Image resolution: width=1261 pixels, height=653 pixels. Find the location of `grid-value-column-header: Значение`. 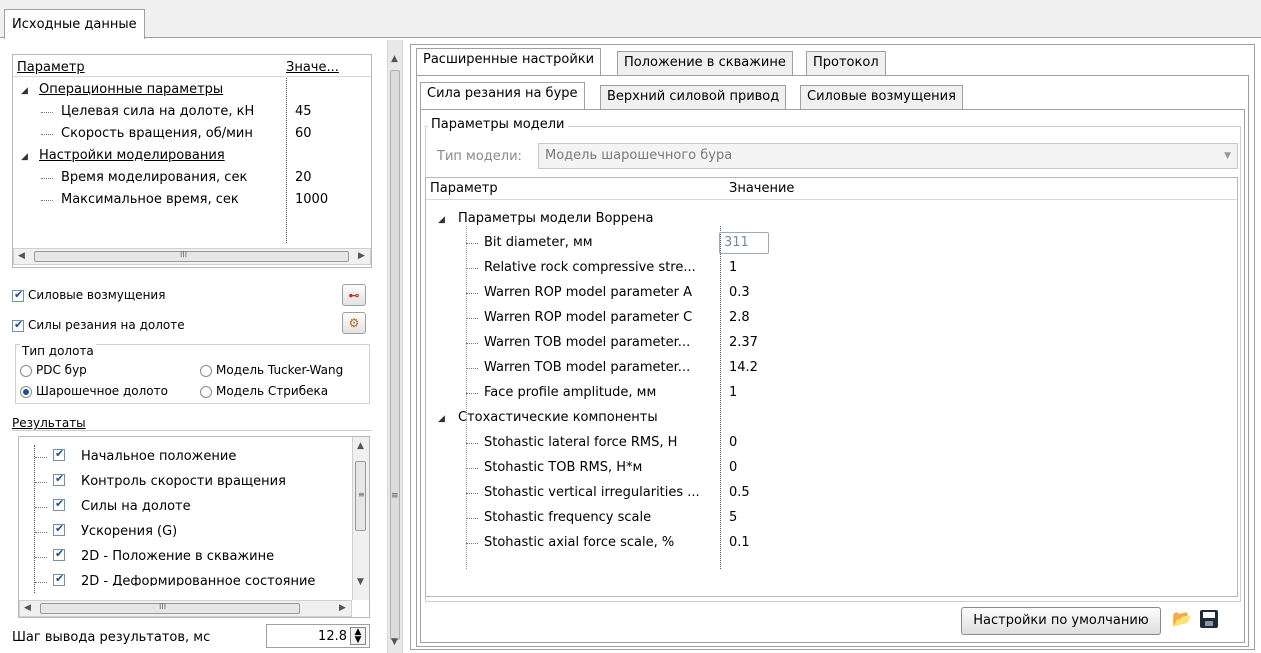

grid-value-column-header: Значение is located at coordinates (761, 188).